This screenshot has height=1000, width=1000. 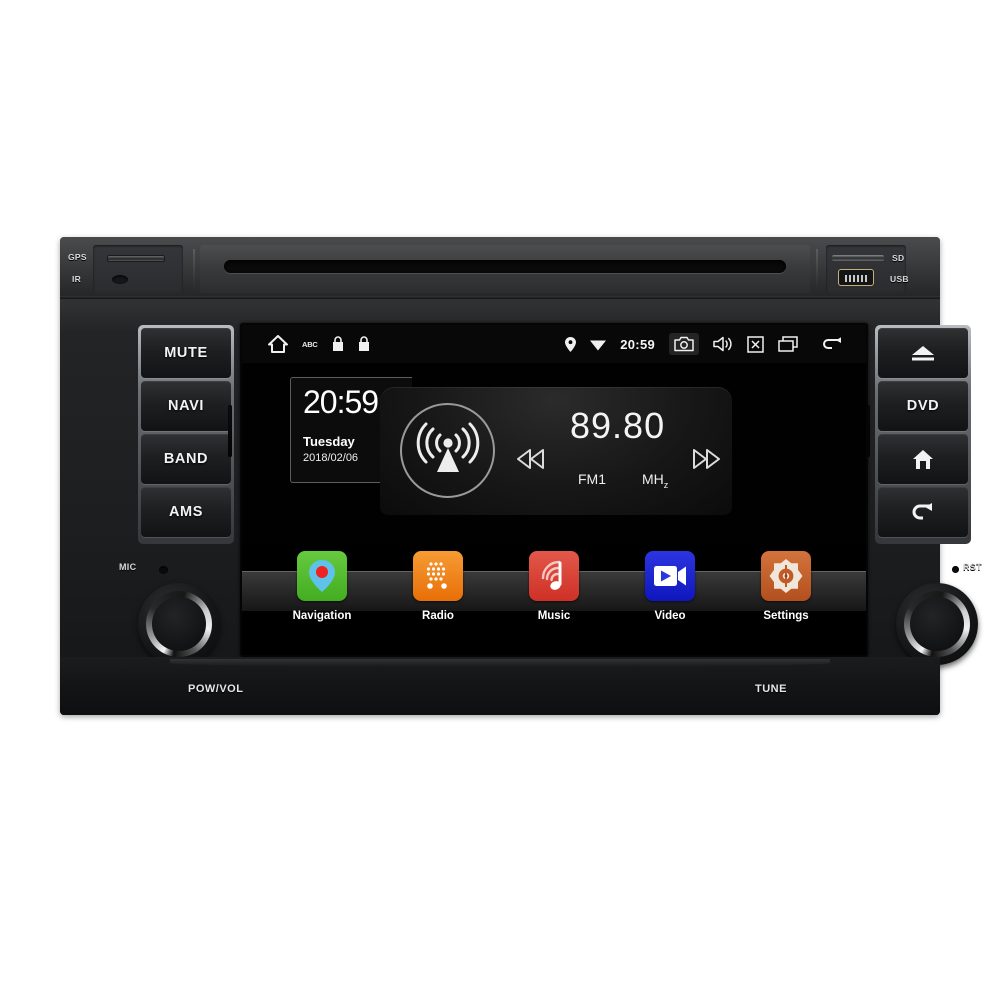 What do you see at coordinates (128, 567) in the screenshot?
I see `mic-label: MIC` at bounding box center [128, 567].